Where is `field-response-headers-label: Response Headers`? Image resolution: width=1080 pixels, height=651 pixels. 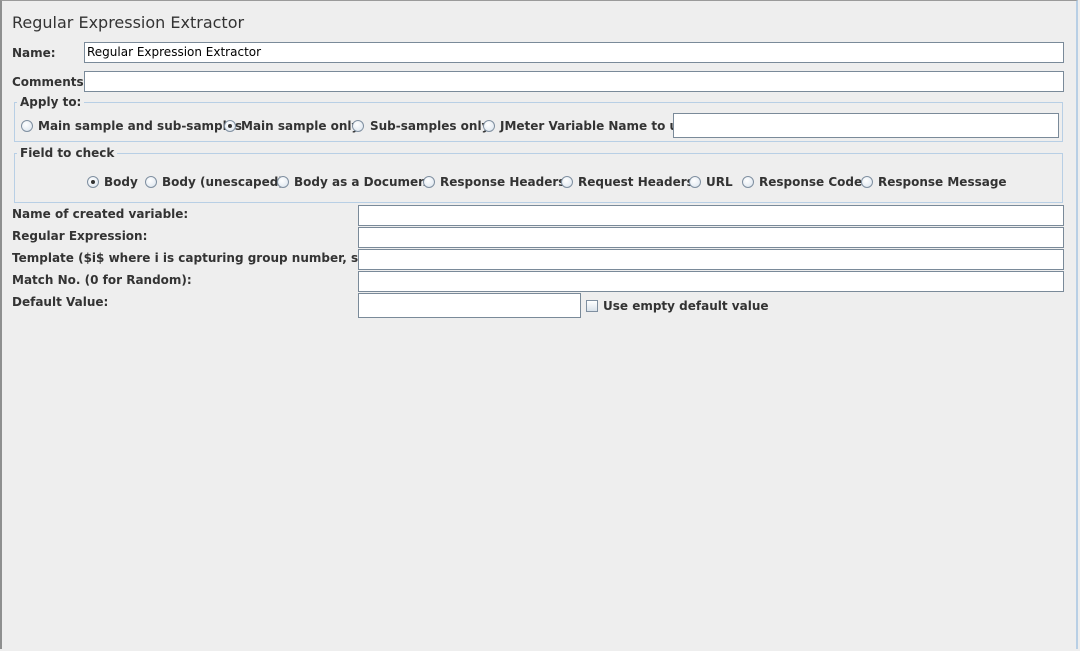 field-response-headers-label: Response Headers is located at coordinates (502, 182).